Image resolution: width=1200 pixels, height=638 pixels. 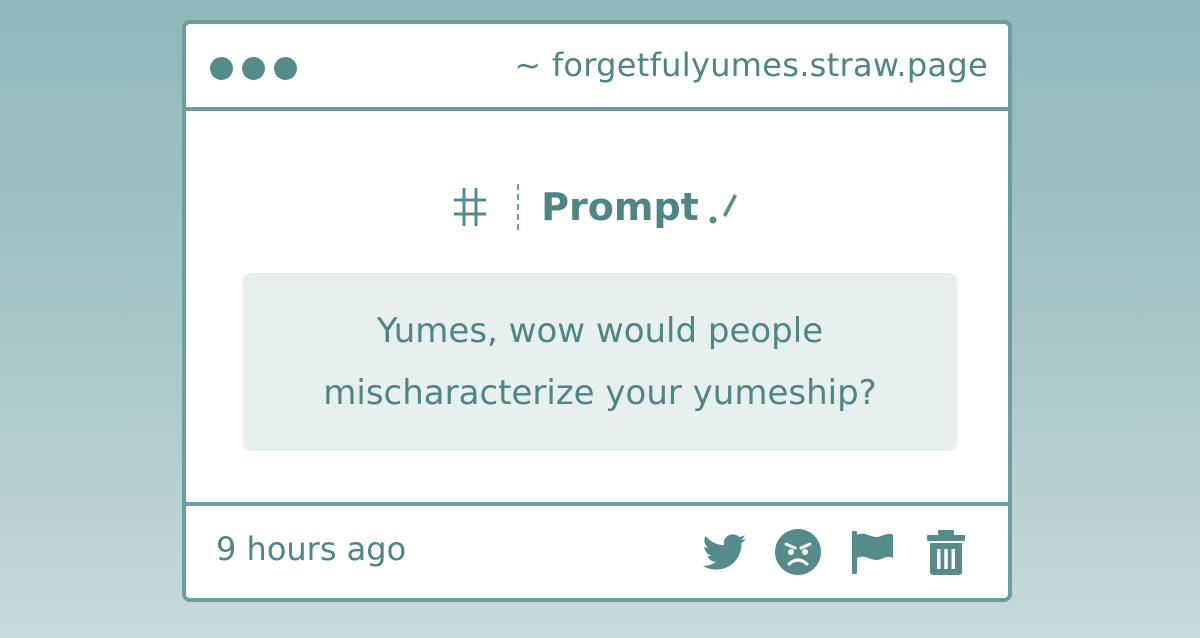 What do you see at coordinates (751, 65) in the screenshot?
I see `page-url: ~ forgetfulyumes.straw.page` at bounding box center [751, 65].